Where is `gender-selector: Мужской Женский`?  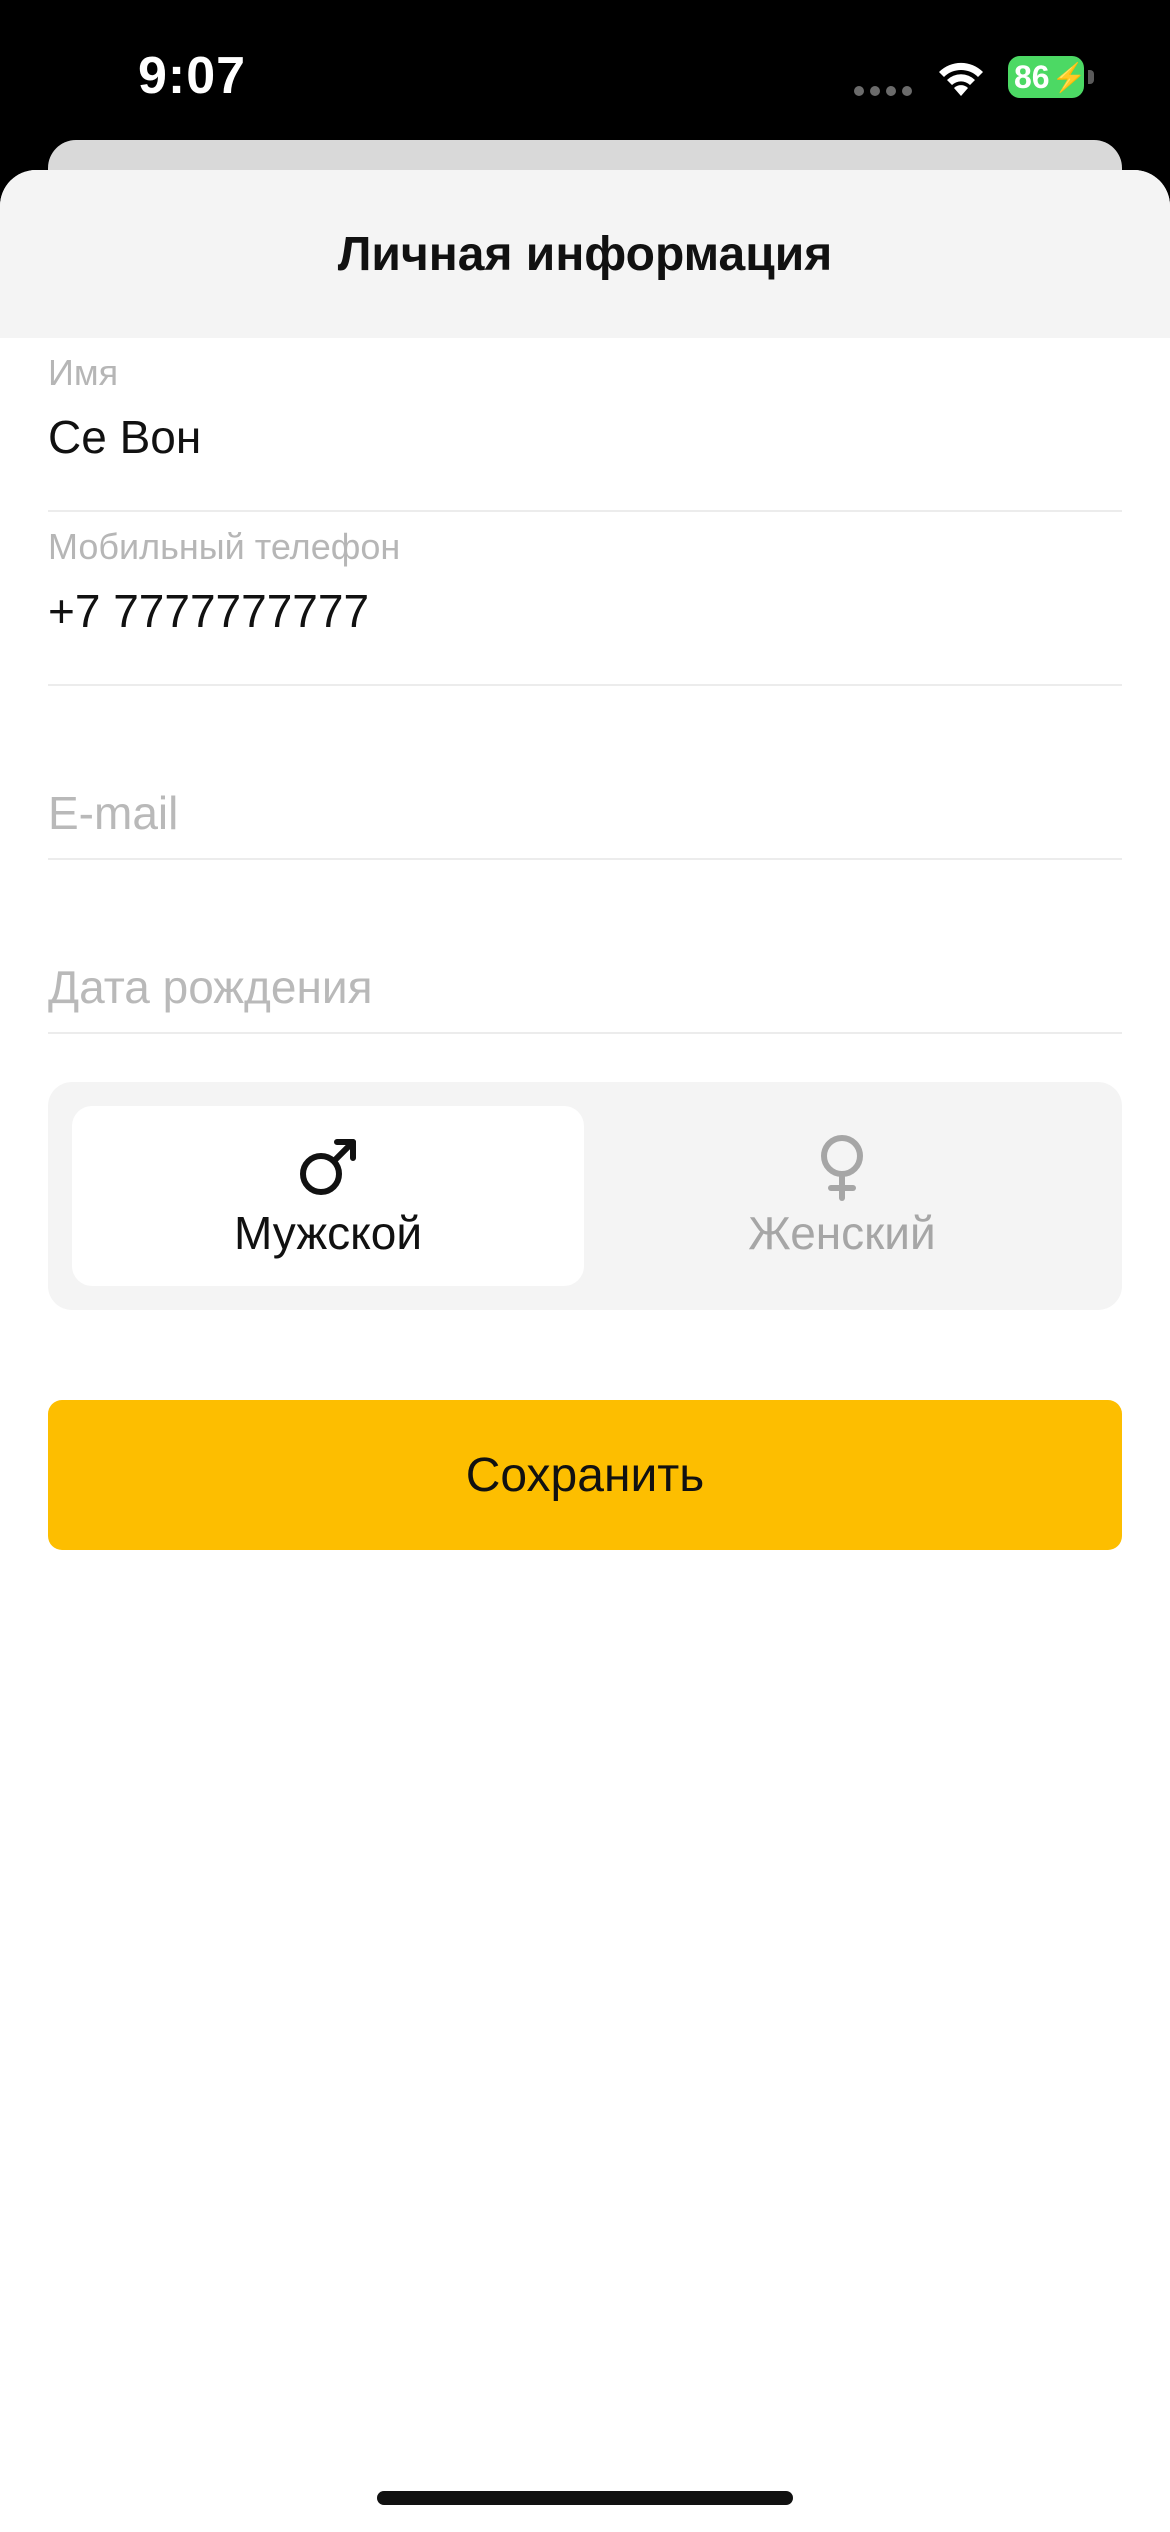 gender-selector: Мужской Женский is located at coordinates (585, 1196).